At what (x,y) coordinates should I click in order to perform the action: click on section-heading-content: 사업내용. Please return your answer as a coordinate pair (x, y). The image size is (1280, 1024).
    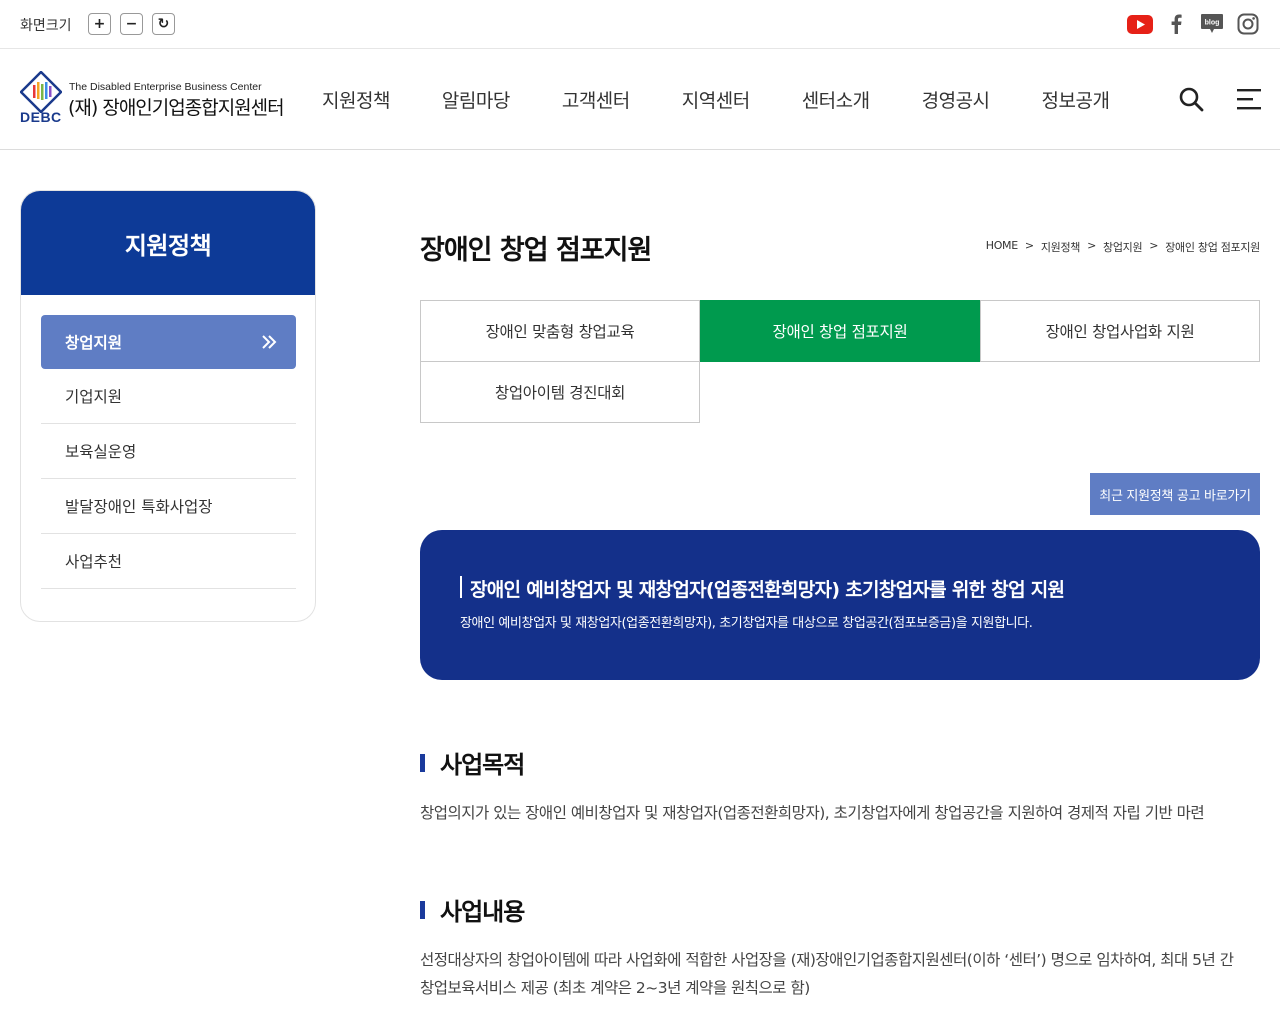
    Looking at the image, I should click on (472, 909).